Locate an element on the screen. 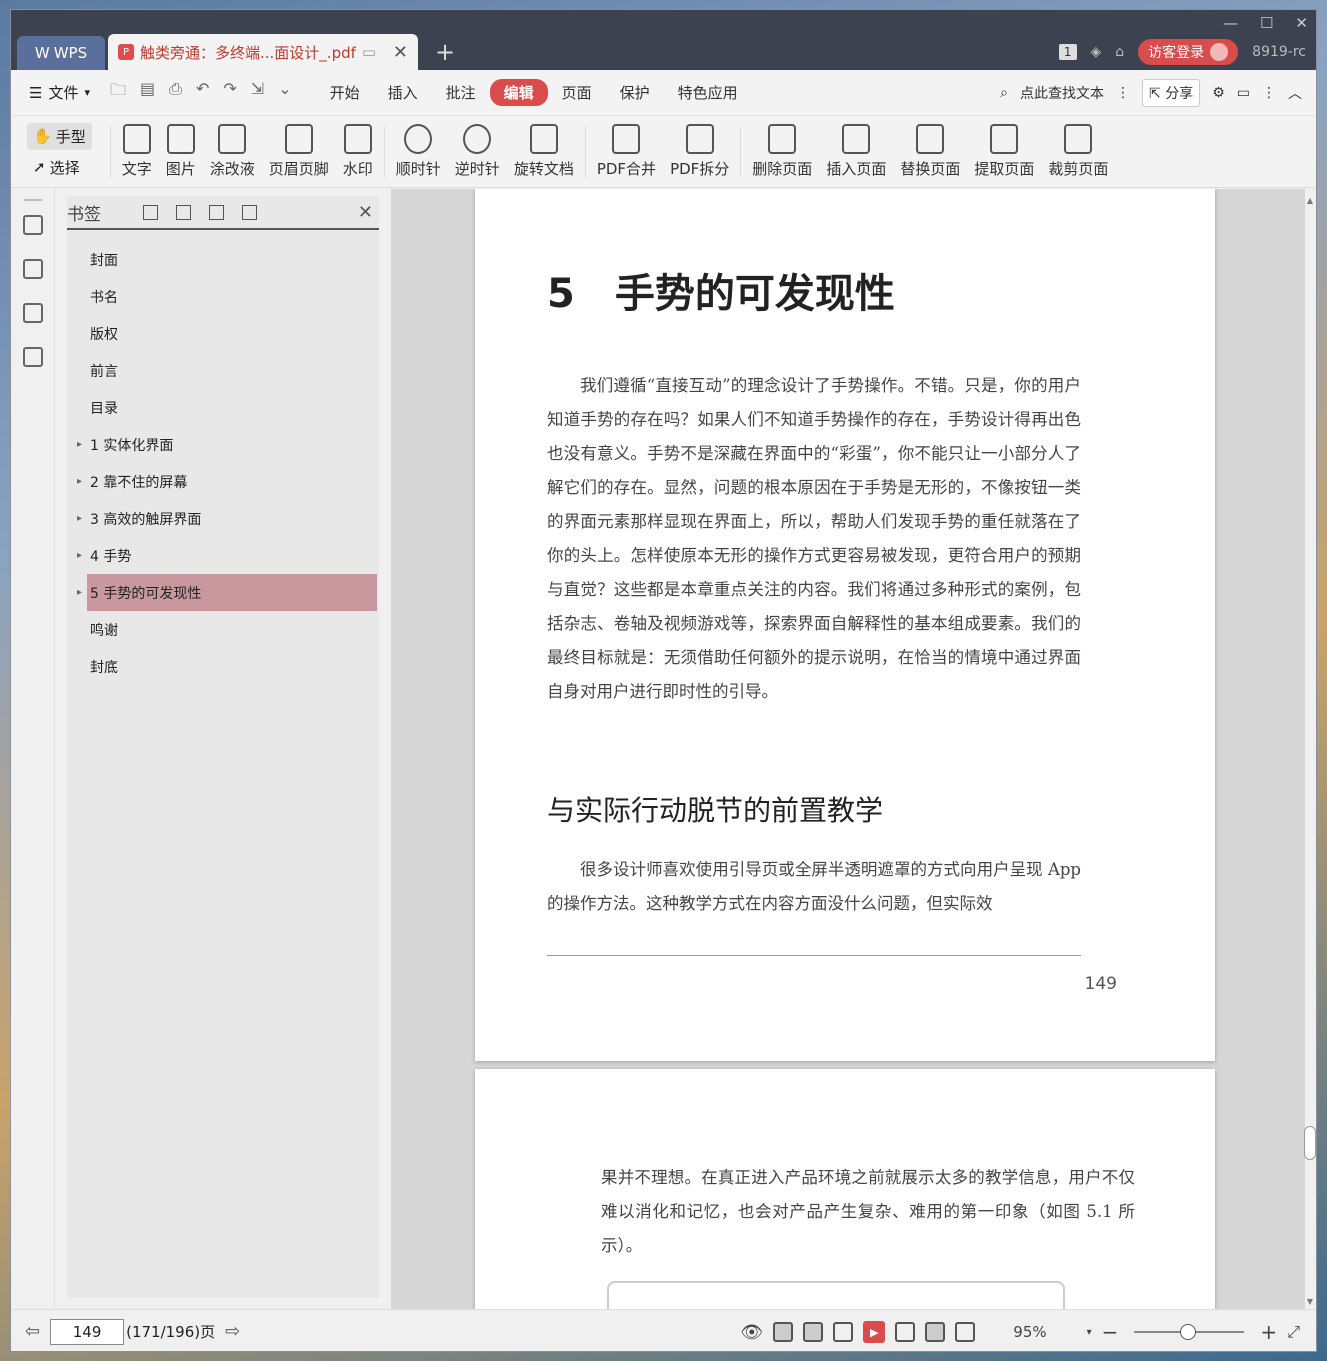 Image resolution: width=1327 pixels, height=1361 pixels. eye-protection-icon: 👁 is located at coordinates (751, 1332).